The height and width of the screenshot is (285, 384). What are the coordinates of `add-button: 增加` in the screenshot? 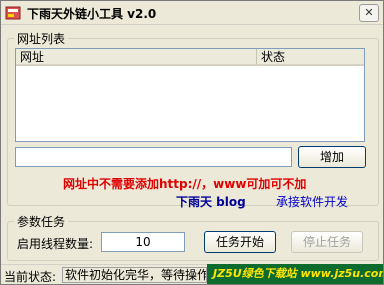 It's located at (332, 157).